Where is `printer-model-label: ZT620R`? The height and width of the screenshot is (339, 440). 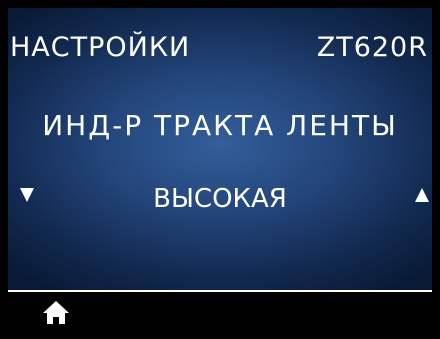 printer-model-label: ZT620R is located at coordinates (372, 47).